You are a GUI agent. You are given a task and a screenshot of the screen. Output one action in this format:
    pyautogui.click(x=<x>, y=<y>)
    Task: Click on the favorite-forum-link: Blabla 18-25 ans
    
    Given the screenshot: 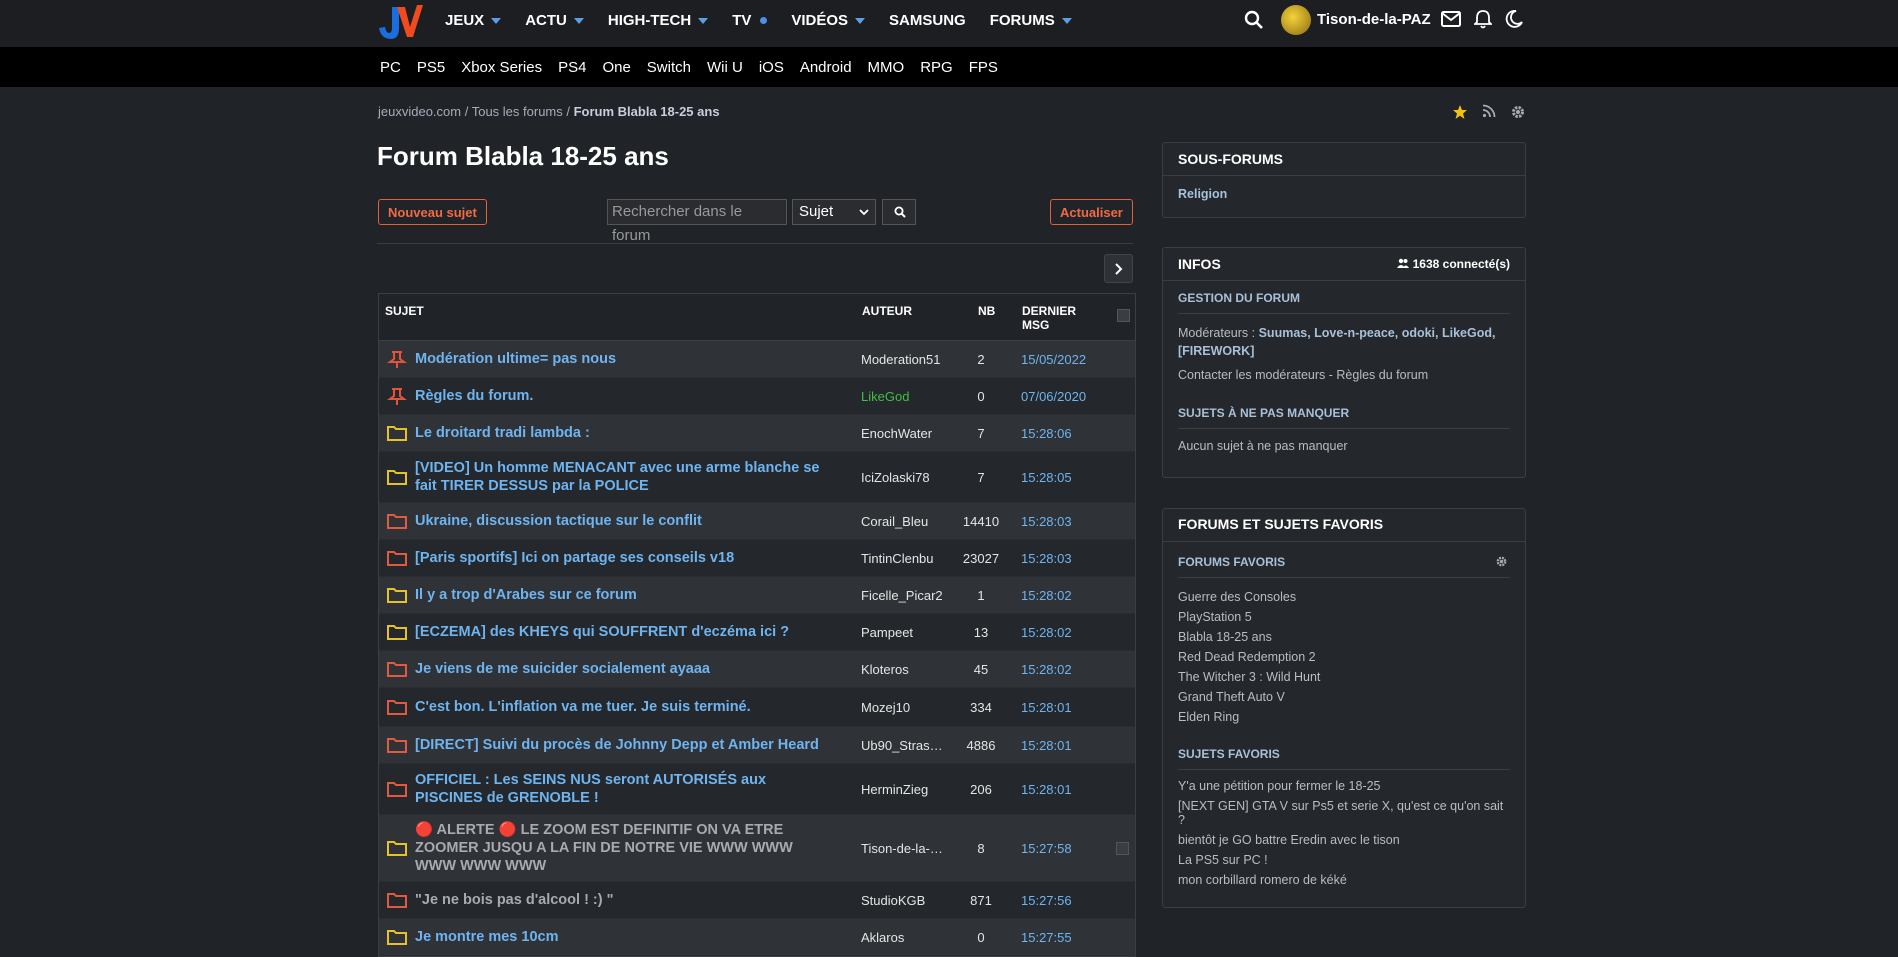 What is the action you would take?
    pyautogui.click(x=1344, y=637)
    